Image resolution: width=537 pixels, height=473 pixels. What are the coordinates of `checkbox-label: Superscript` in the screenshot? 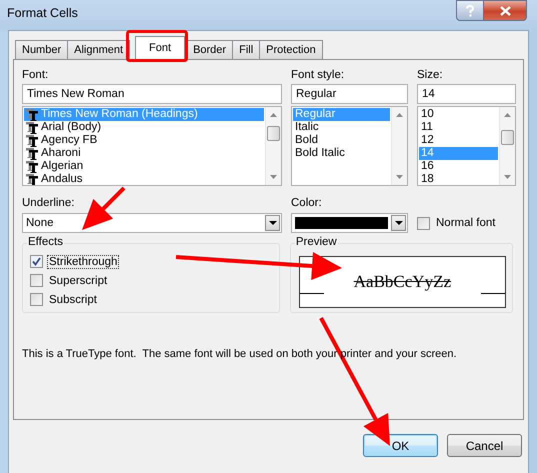 It's located at (78, 281).